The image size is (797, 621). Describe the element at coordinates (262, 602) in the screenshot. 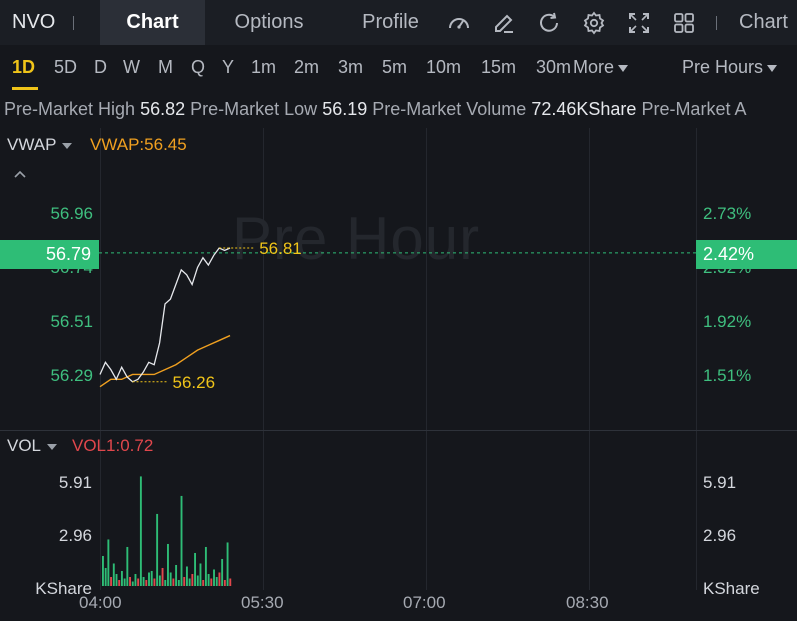

I see `time-axis-label: 05:30` at that location.